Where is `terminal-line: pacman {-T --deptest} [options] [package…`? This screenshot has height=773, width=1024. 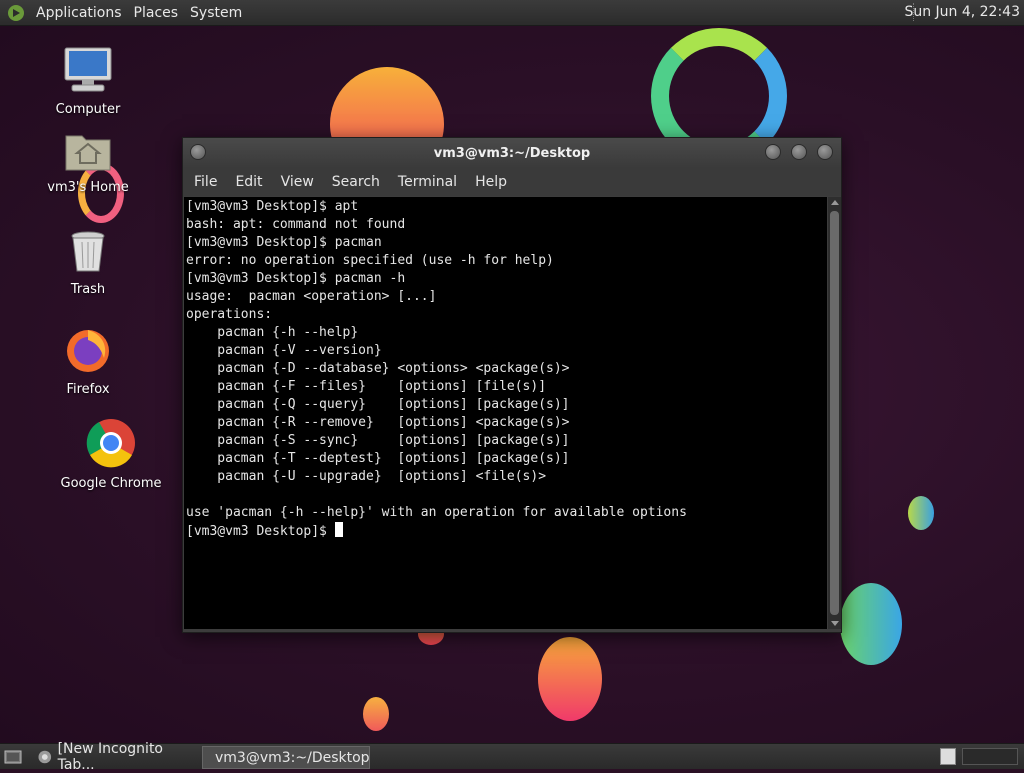 terminal-line: pacman {-T --deptest} [options] [package… is located at coordinates (378, 458).